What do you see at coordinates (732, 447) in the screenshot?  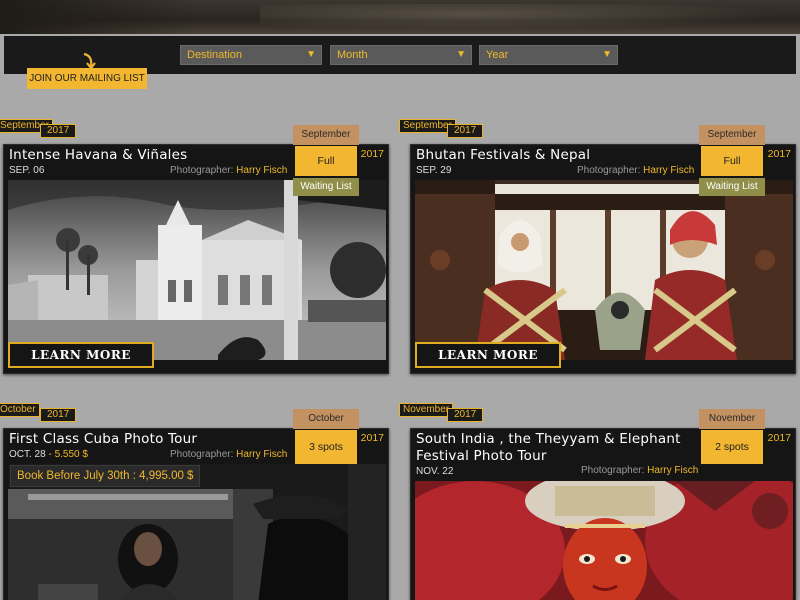 I see `status-spots: 2 spots` at bounding box center [732, 447].